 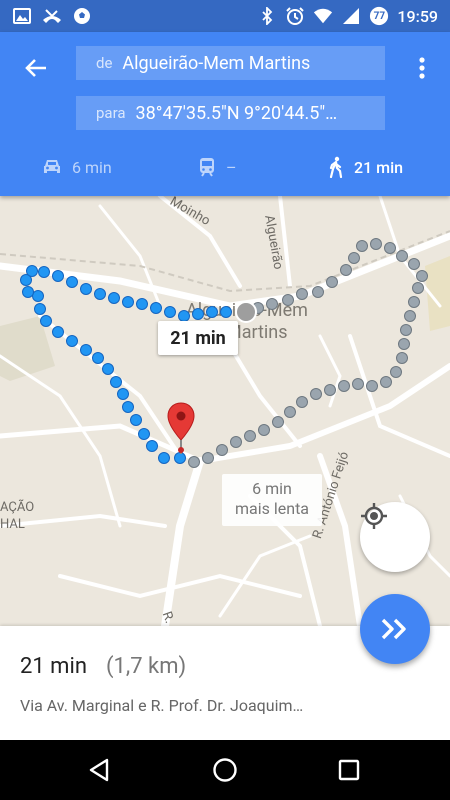 I want to click on wifi-icon, so click(x=323, y=16).